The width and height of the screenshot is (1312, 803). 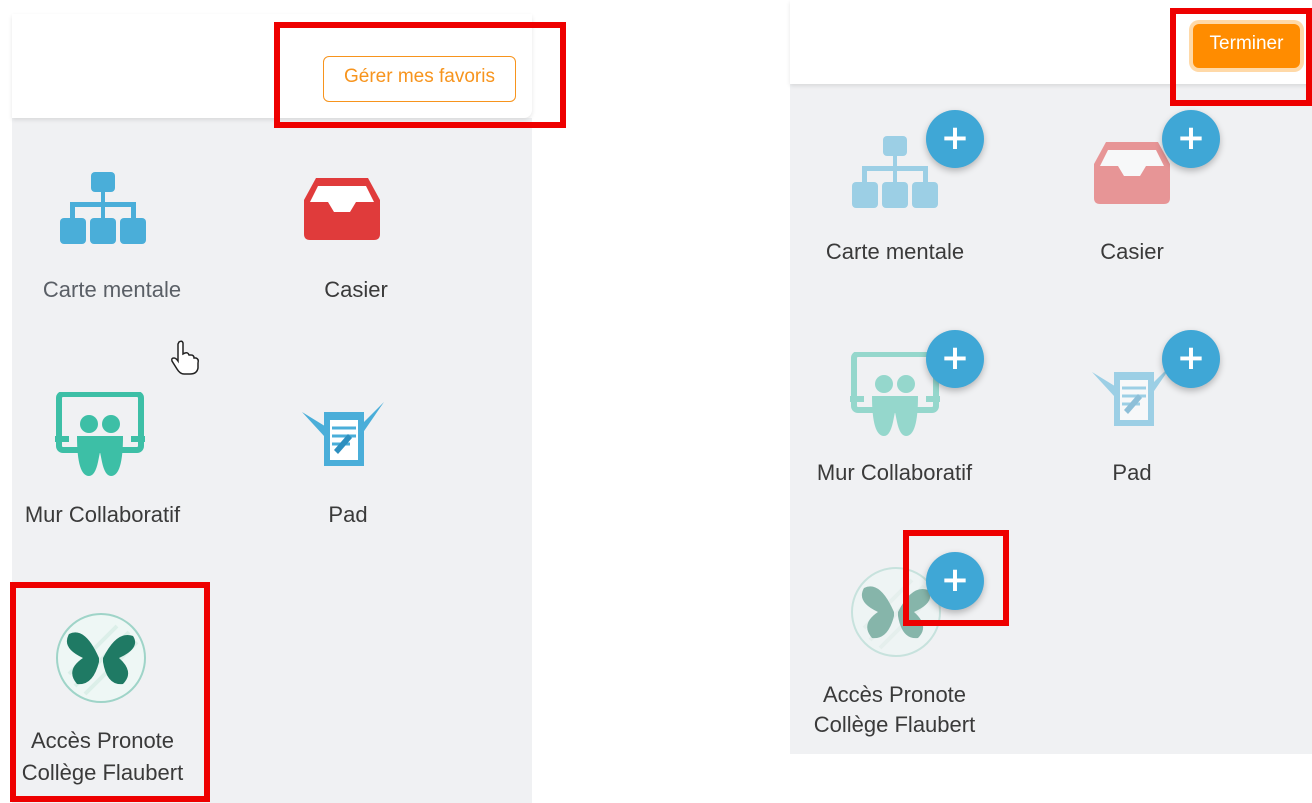 I want to click on add-favorite-button-mur-collaboratif: +, so click(x=955, y=359).